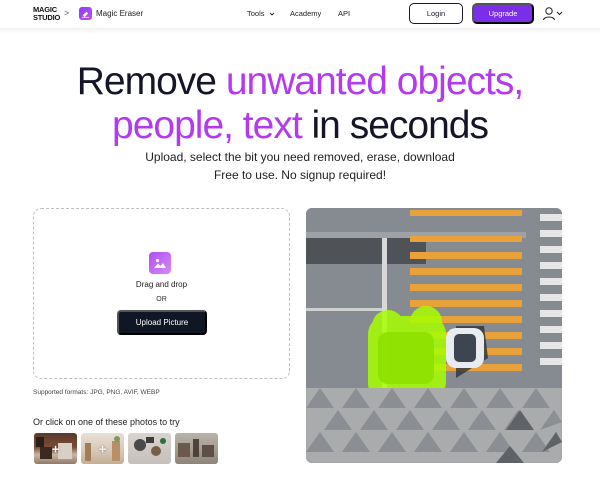 This screenshot has height=482, width=600. I want to click on app-name: Magic Eraser, so click(119, 13).